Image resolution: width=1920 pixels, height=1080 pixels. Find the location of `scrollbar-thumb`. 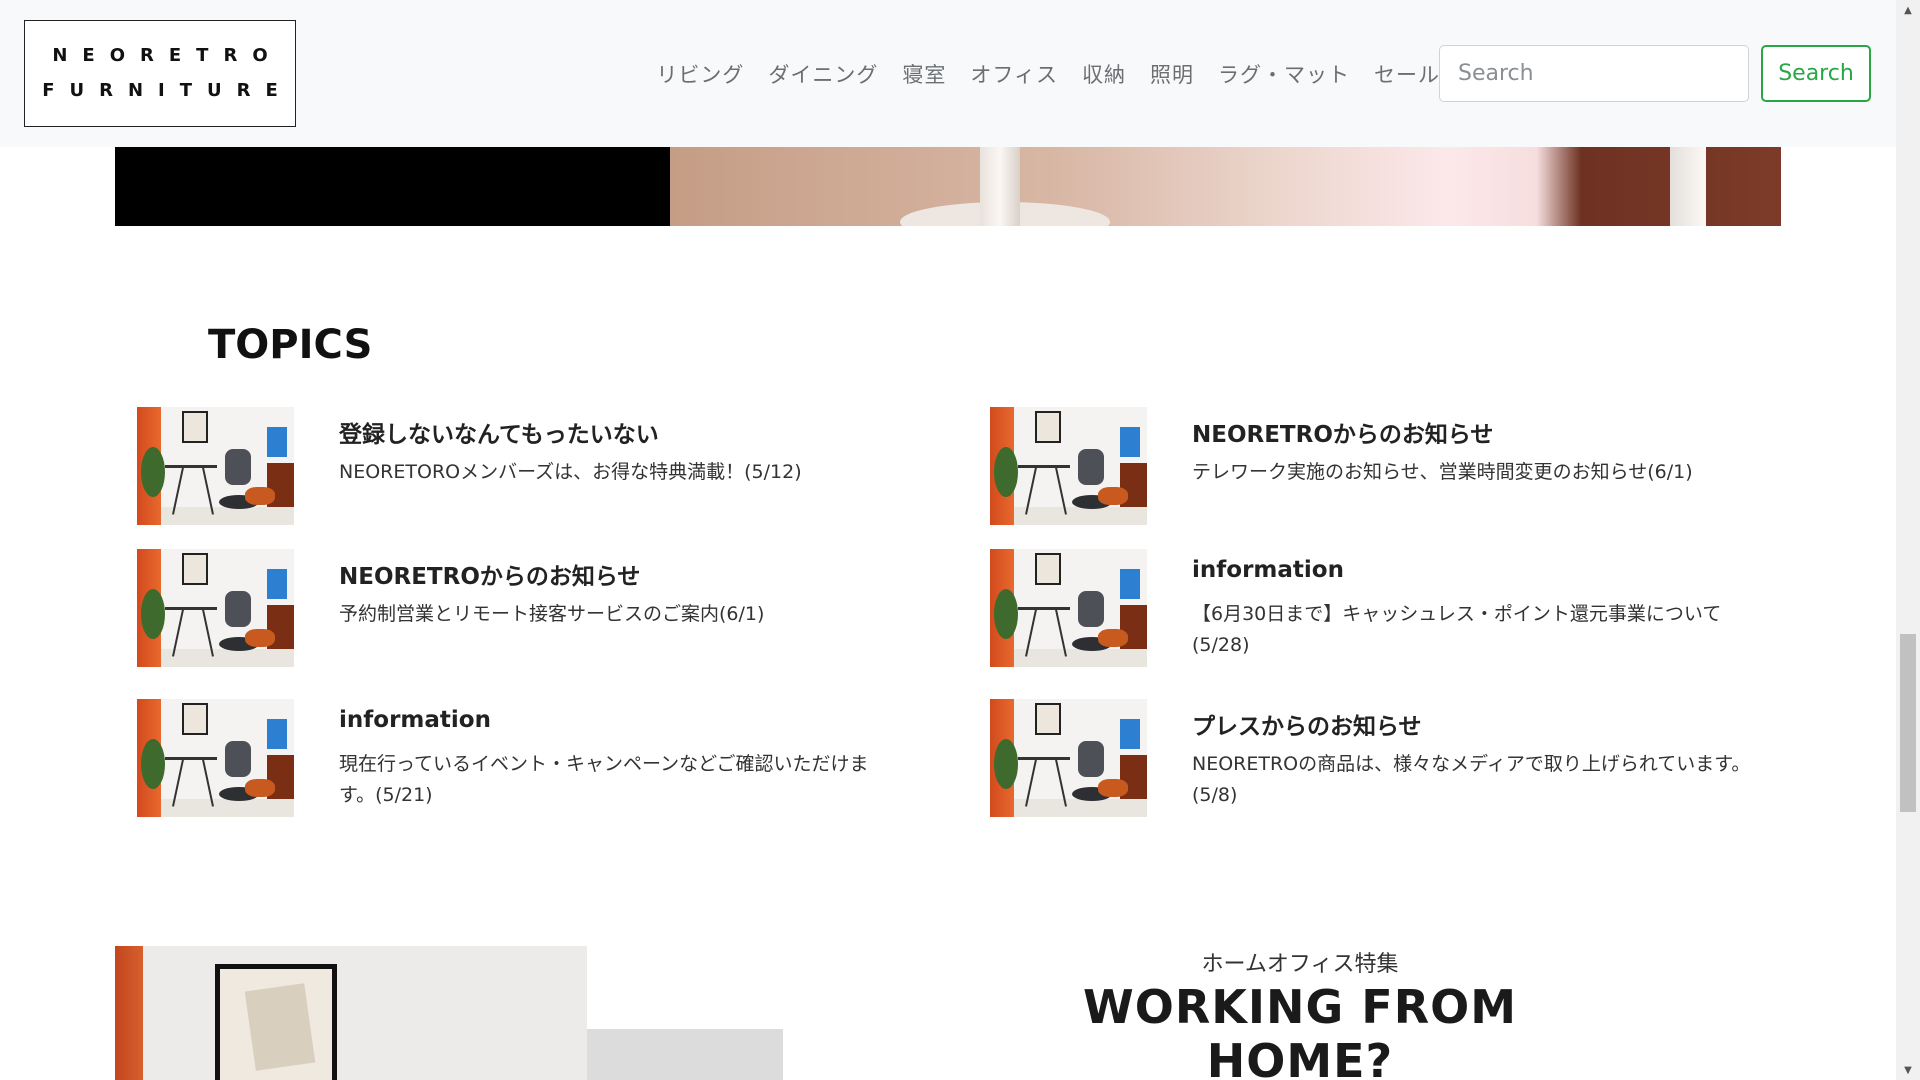

scrollbar-thumb is located at coordinates (1908, 723).